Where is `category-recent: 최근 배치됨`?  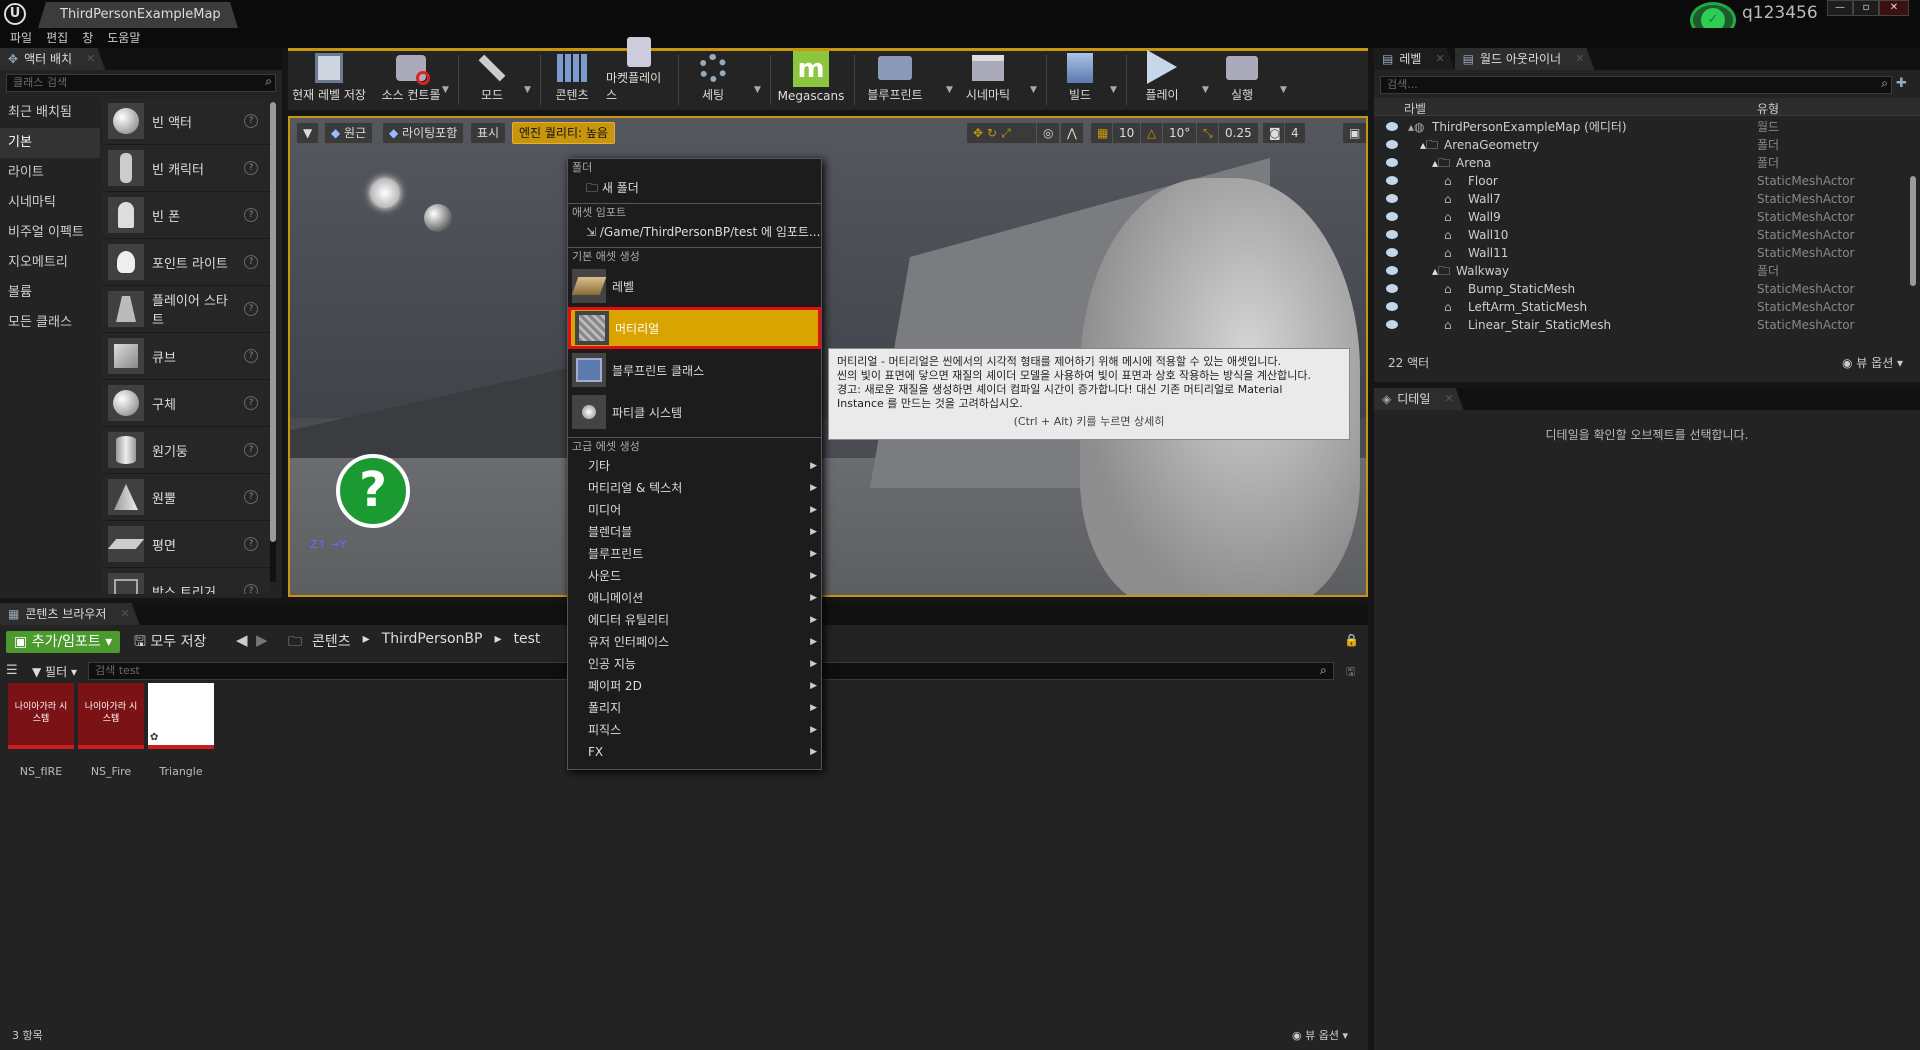 category-recent: 최근 배치됨 is located at coordinates (50, 113).